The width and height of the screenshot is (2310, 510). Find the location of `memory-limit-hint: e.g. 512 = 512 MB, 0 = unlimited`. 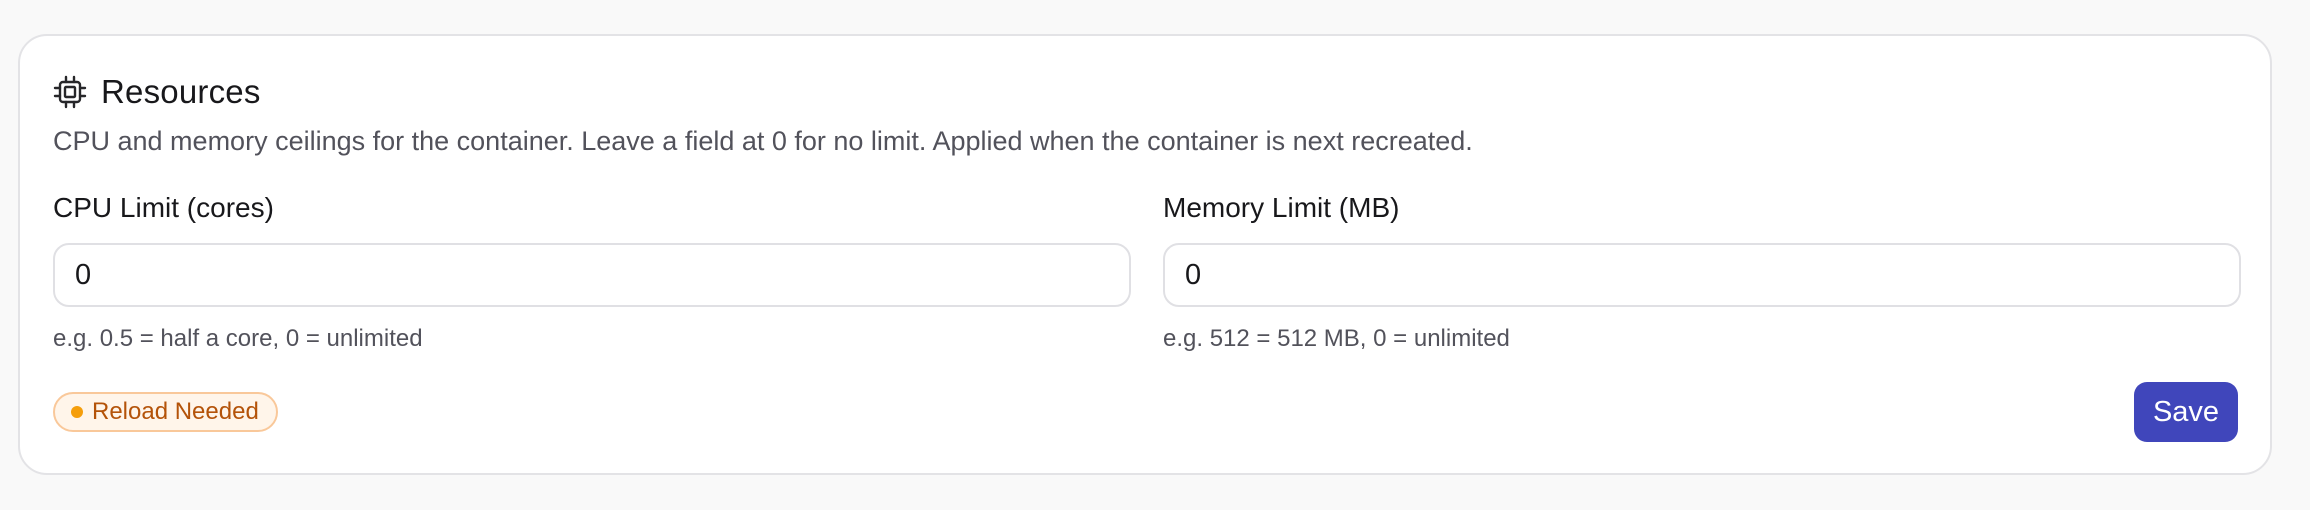

memory-limit-hint: e.g. 512 = 512 MB, 0 = unlimited is located at coordinates (1336, 338).